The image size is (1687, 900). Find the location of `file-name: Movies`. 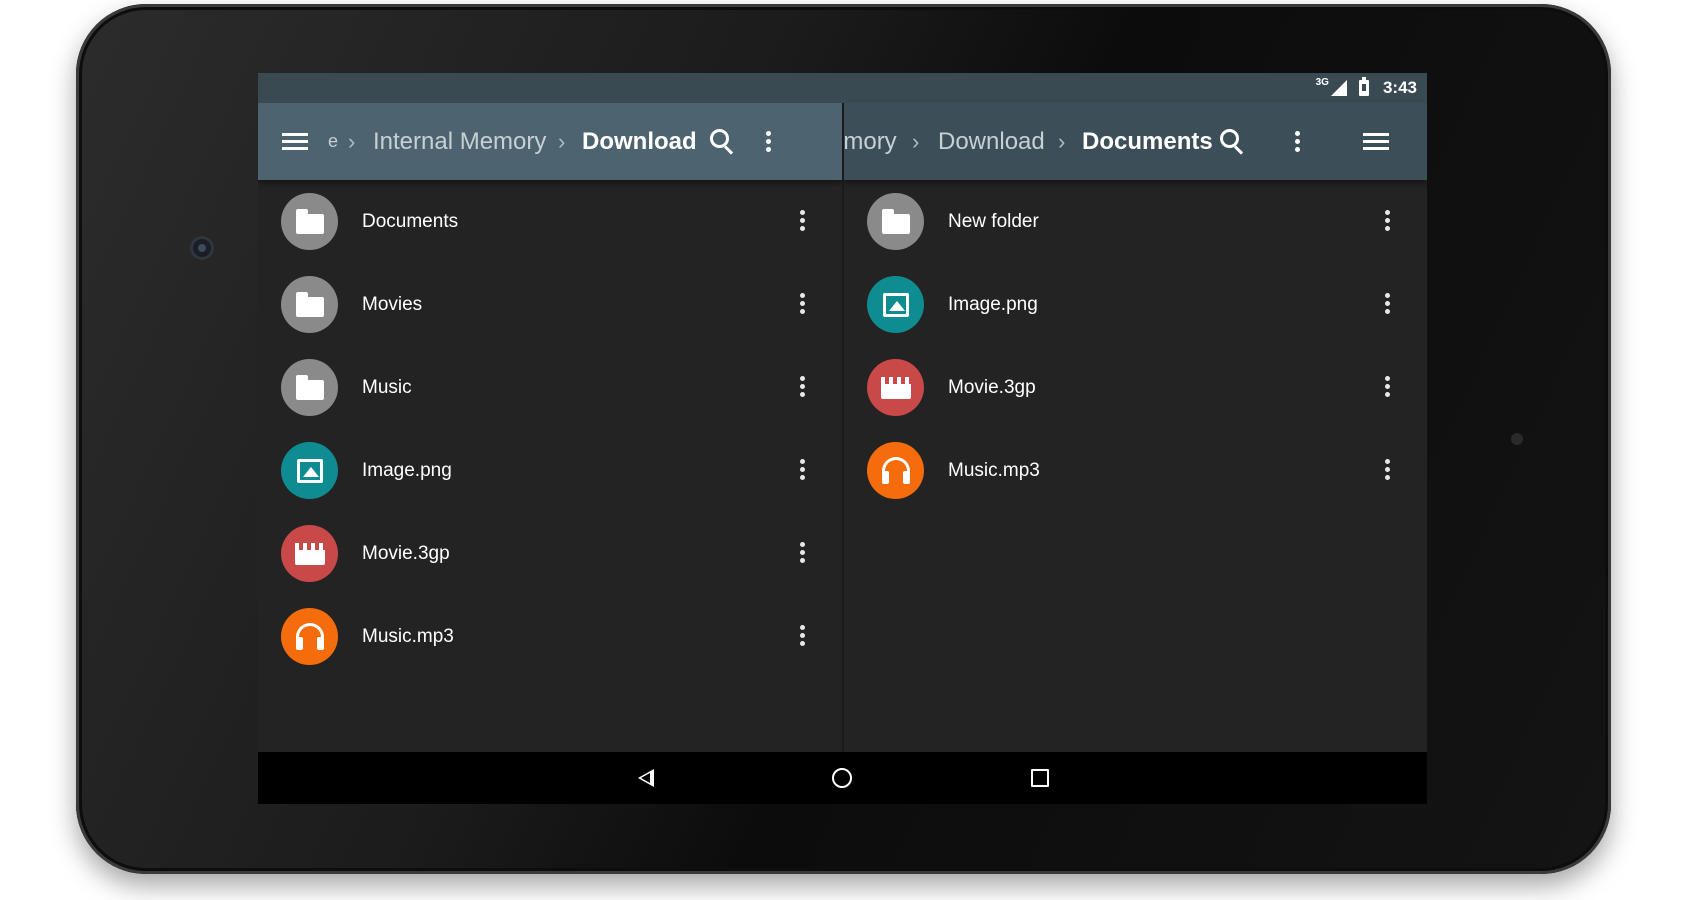

file-name: Movies is located at coordinates (392, 304).